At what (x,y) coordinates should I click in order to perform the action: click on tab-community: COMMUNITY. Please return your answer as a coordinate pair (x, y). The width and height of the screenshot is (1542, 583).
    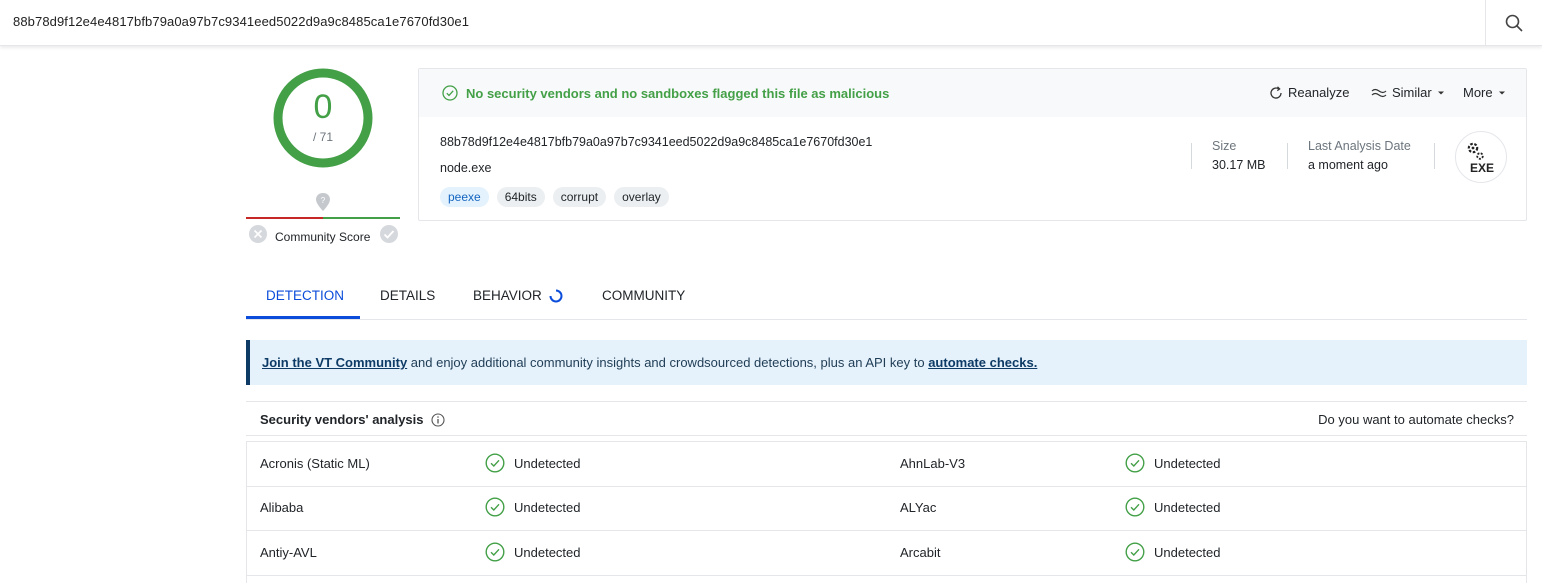
    Looking at the image, I should click on (643, 295).